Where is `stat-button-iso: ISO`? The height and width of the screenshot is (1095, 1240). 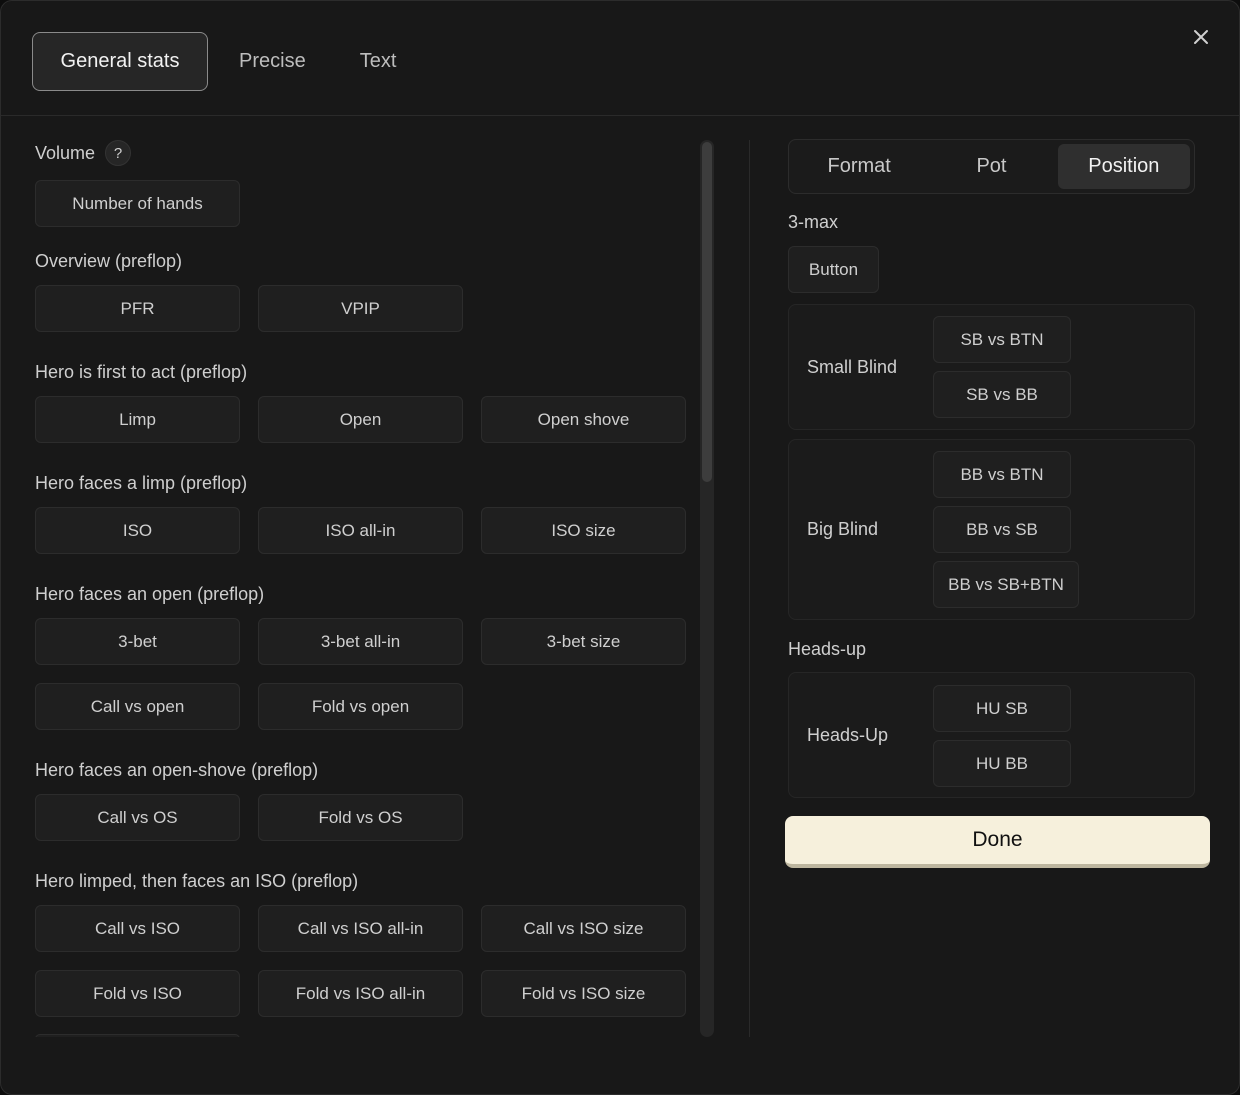
stat-button-iso: ISO is located at coordinates (137, 530).